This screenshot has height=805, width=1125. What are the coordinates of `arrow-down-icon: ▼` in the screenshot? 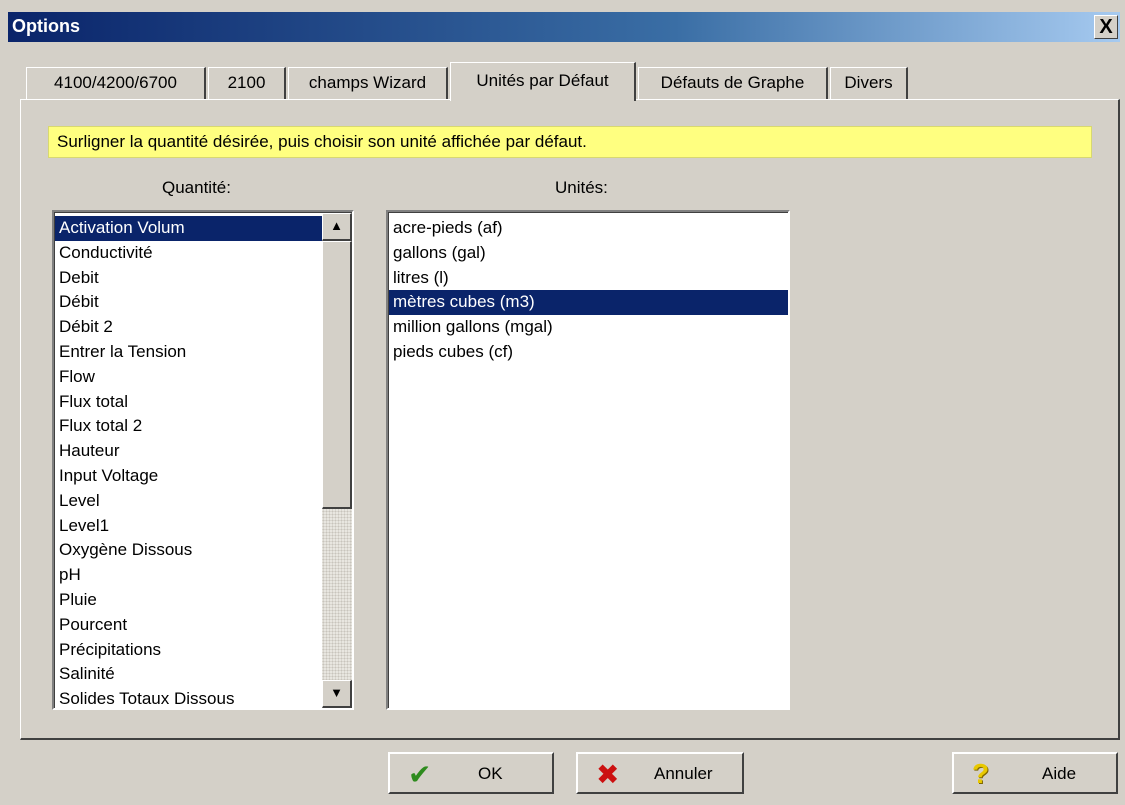 It's located at (336, 692).